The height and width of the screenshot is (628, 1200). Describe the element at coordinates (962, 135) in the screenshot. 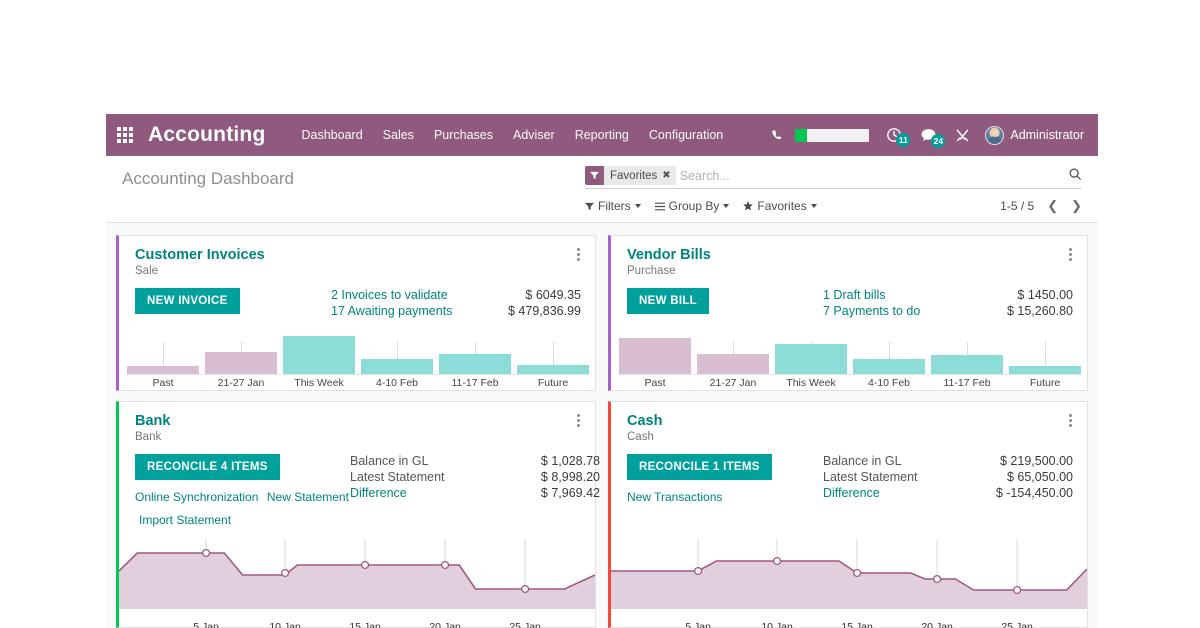

I see `tools-icon` at that location.